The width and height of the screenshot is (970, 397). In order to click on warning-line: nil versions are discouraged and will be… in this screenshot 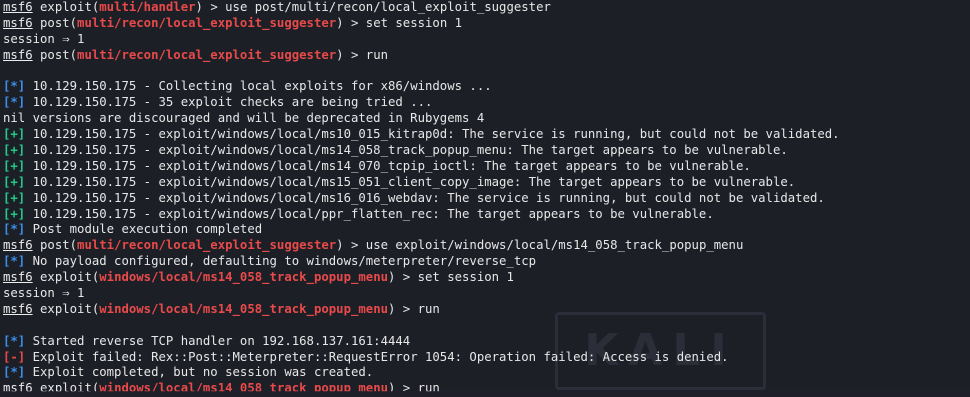, I will do `click(244, 118)`.